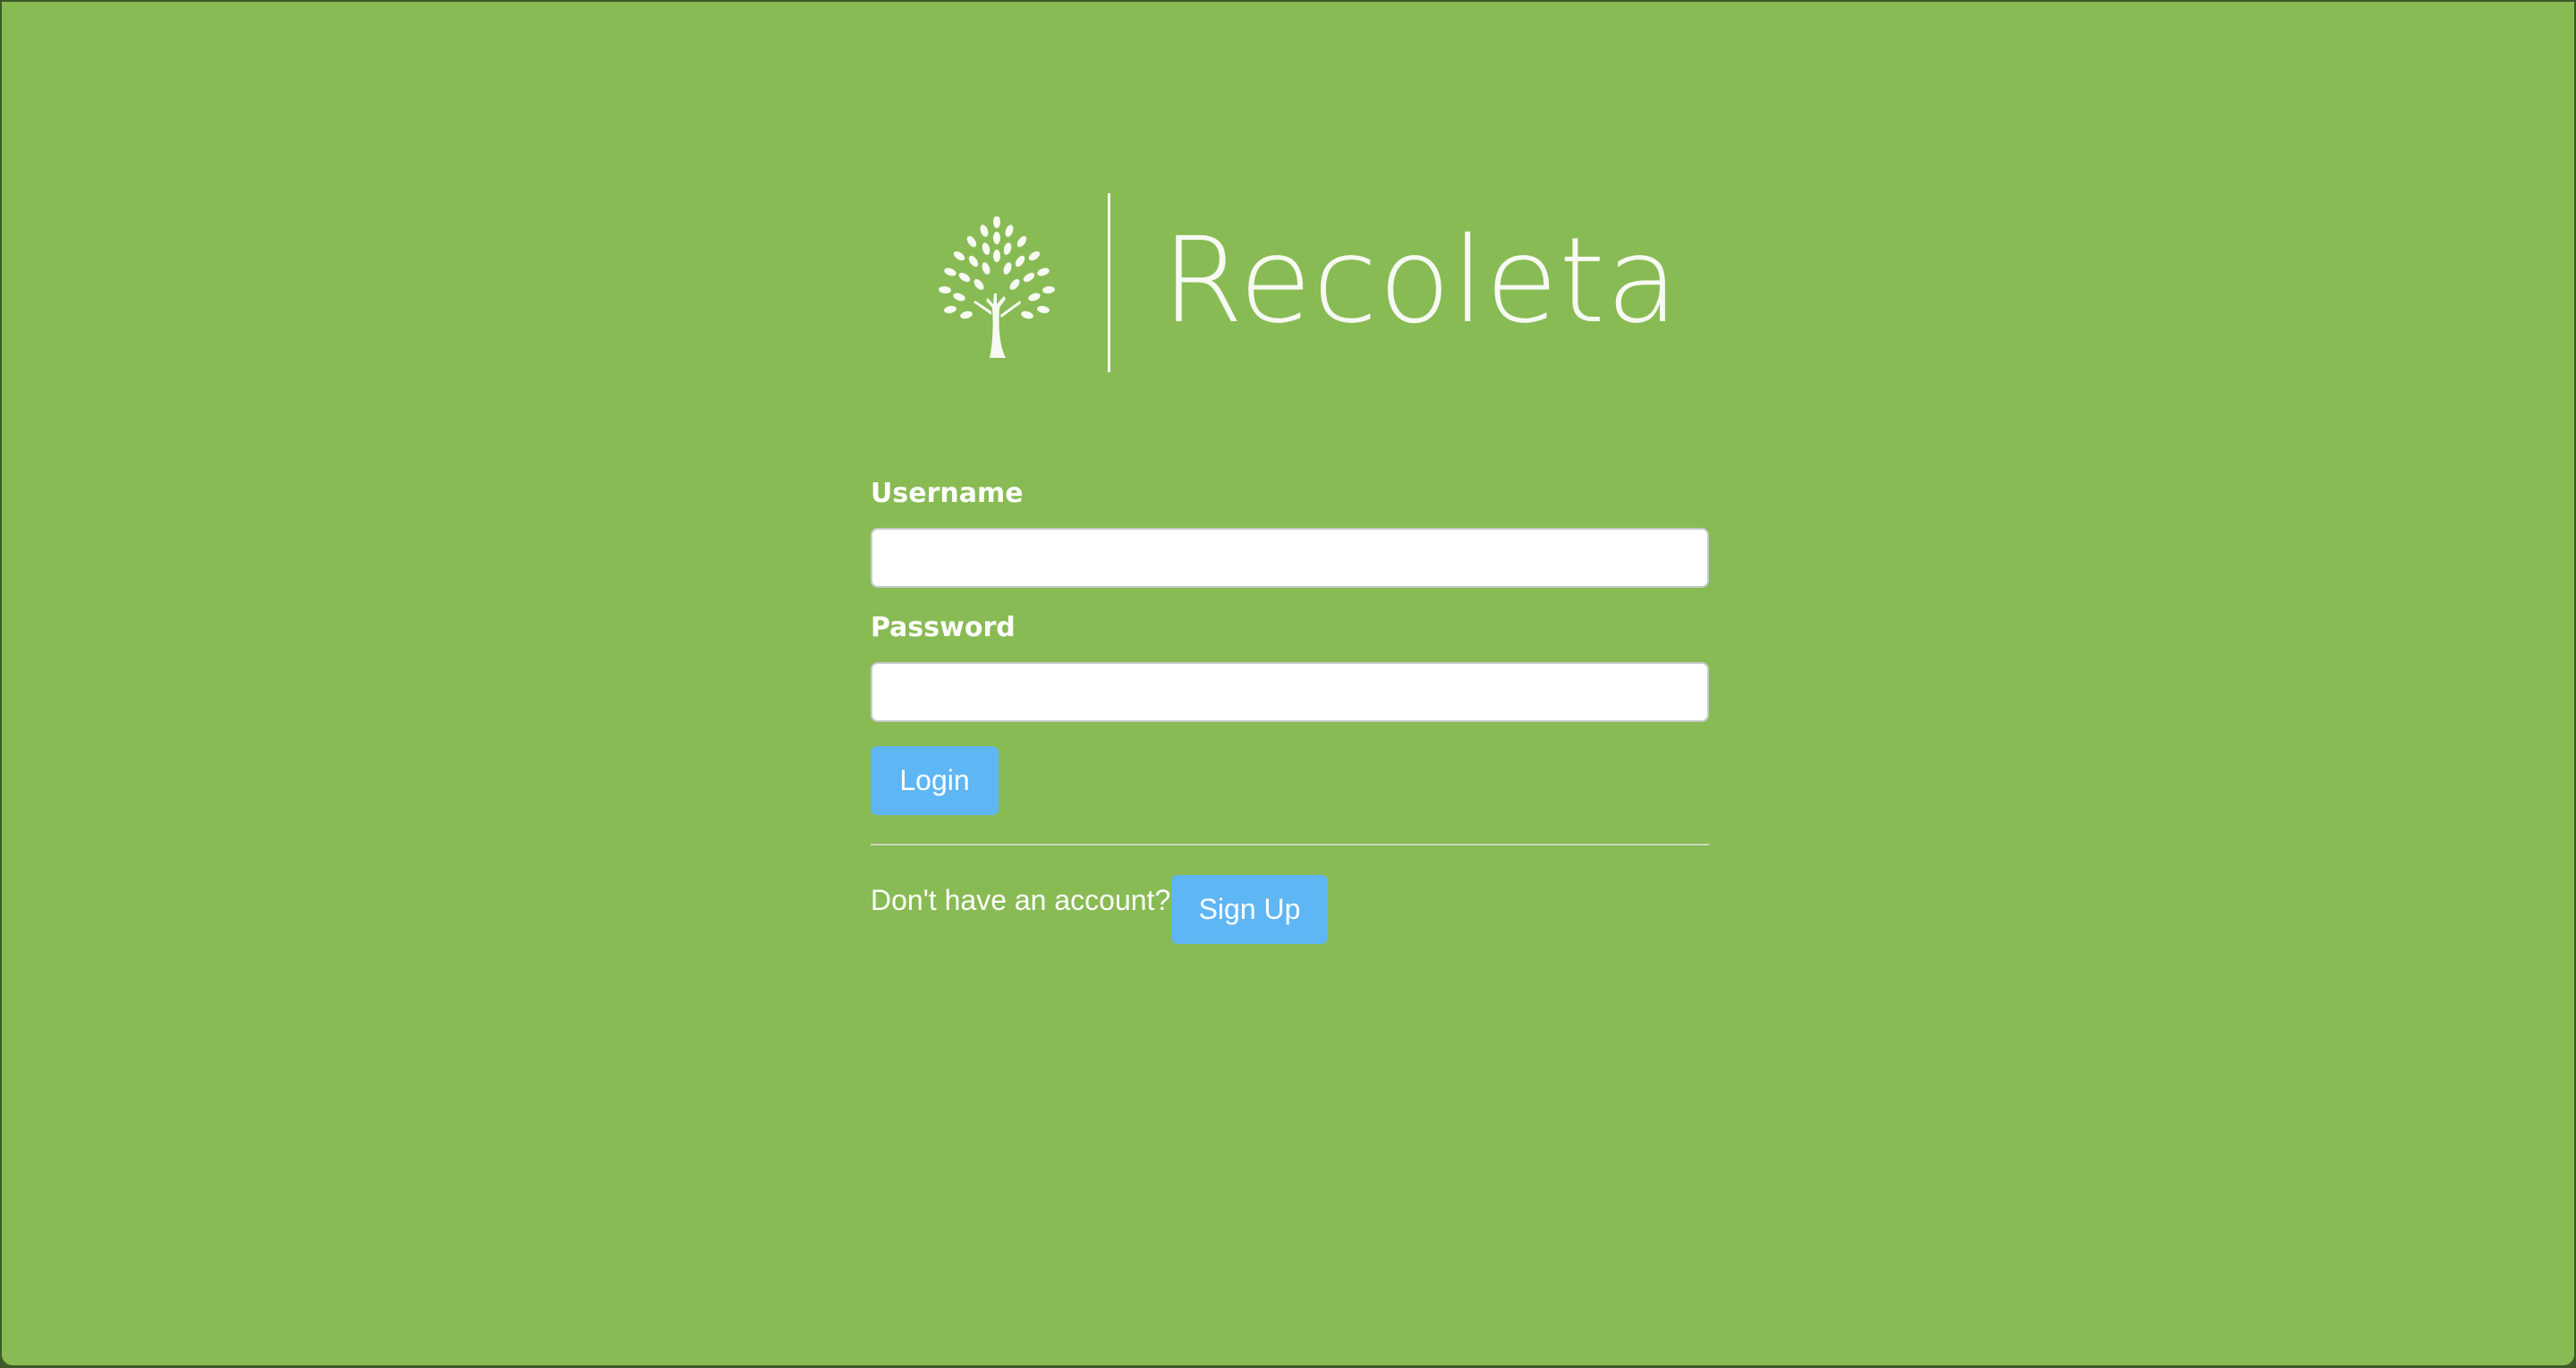  What do you see at coordinates (1290, 692) in the screenshot?
I see `password-input` at bounding box center [1290, 692].